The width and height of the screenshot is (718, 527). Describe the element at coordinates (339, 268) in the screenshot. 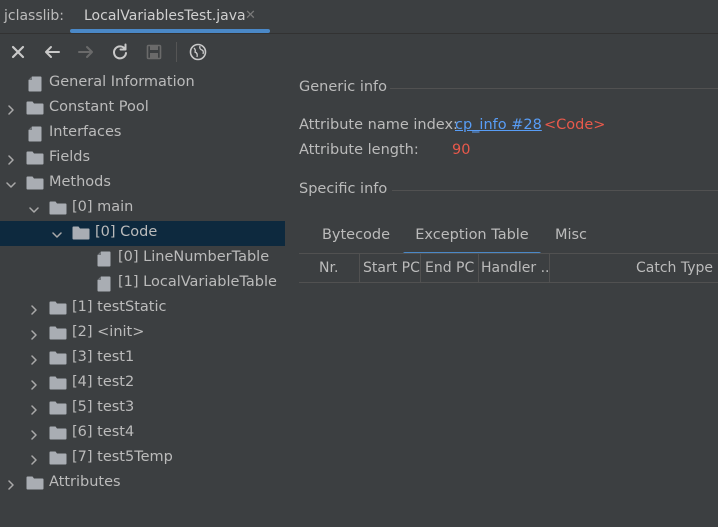

I see `column-header-nr: Nr.` at that location.